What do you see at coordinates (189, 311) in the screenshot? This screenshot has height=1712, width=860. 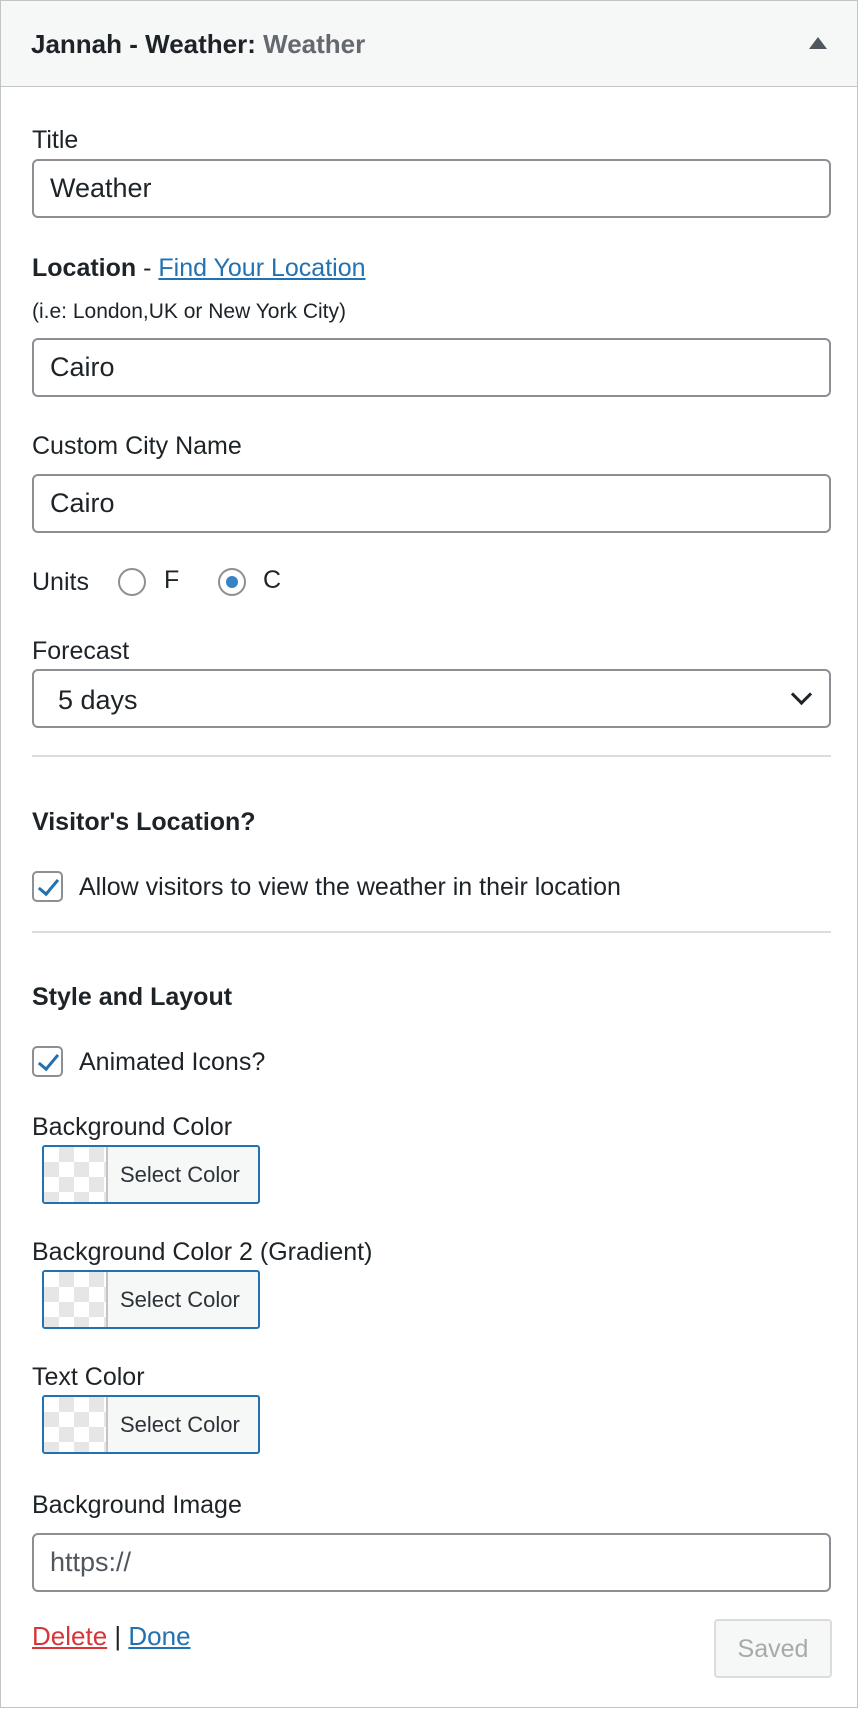 I see `location-hint: (i.e: London,UK or New York City)` at bounding box center [189, 311].